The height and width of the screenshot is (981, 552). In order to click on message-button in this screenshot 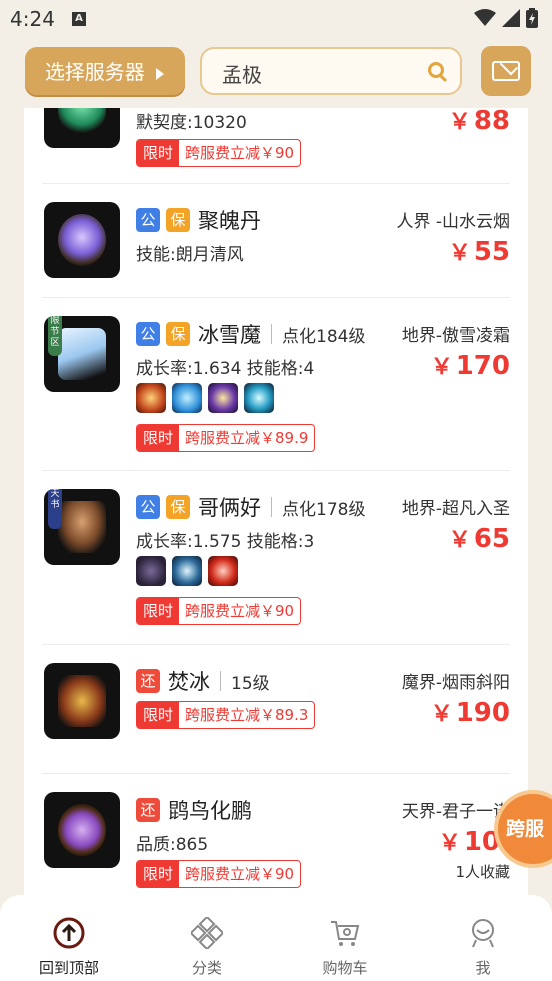, I will do `click(506, 71)`.